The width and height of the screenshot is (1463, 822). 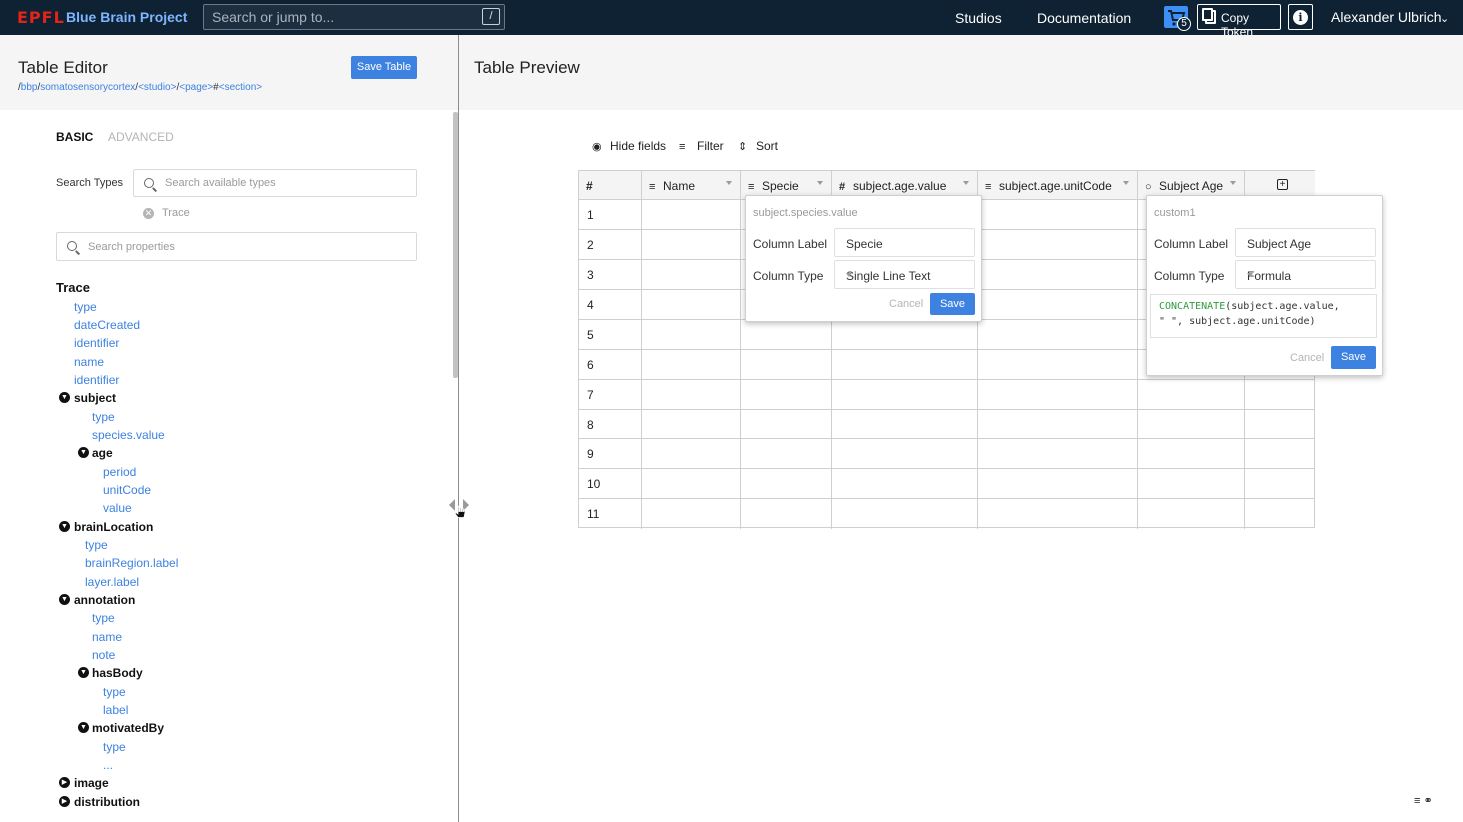 I want to click on search-properties-field, so click(x=236, y=246).